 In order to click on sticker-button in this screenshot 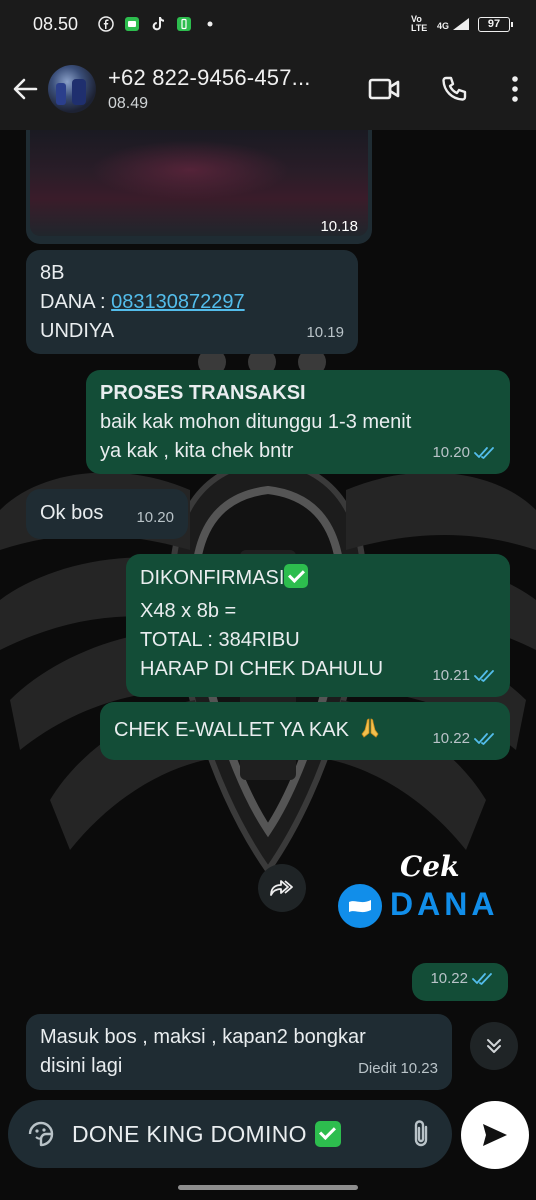, I will do `click(41, 1134)`.